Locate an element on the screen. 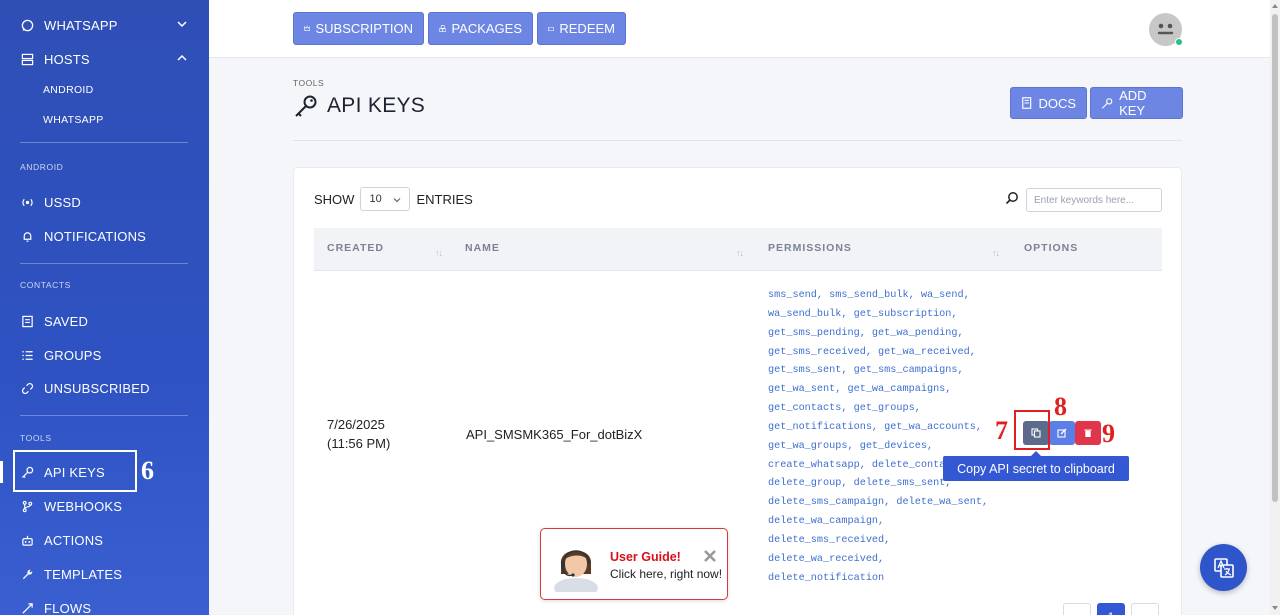  scroll-down-arrow is located at coordinates (1275, 608).